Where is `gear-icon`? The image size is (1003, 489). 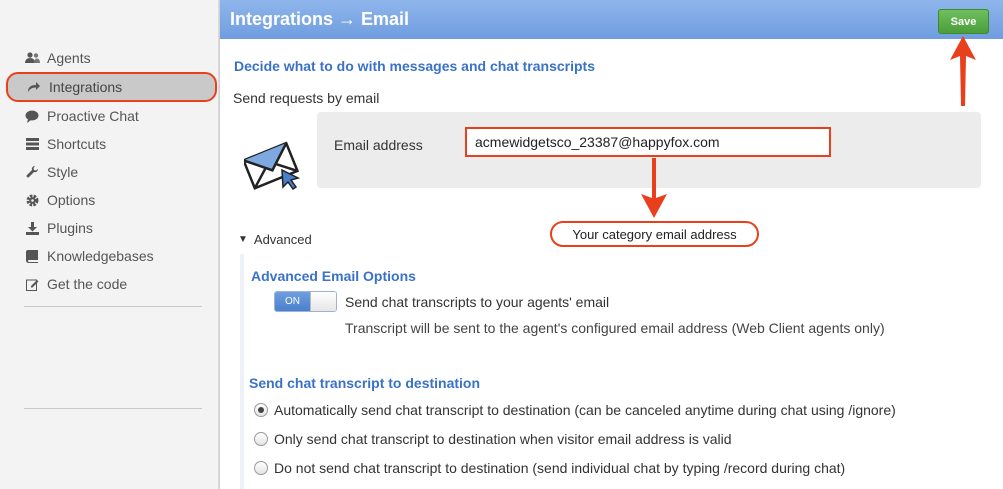 gear-icon is located at coordinates (32, 200).